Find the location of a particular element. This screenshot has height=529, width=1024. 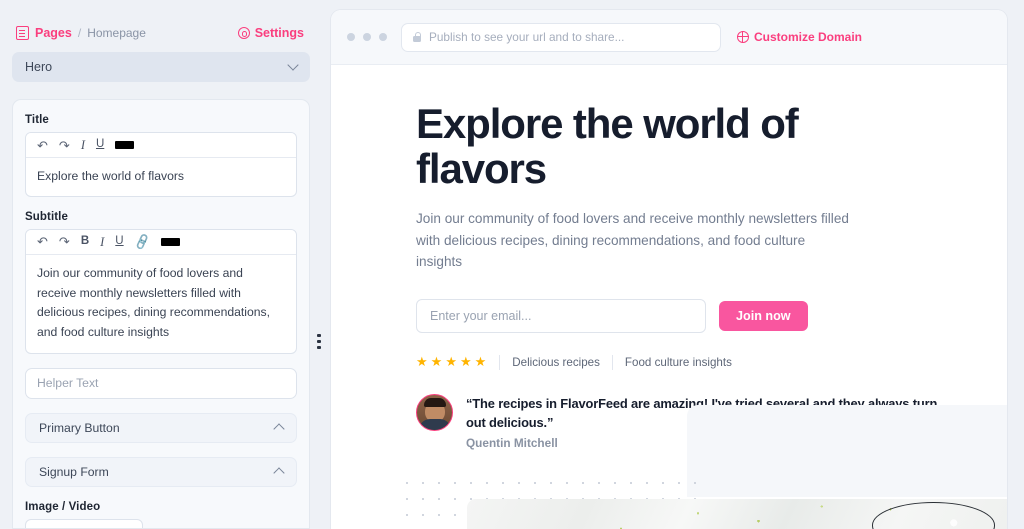

settings-button: Settings is located at coordinates (270, 33).